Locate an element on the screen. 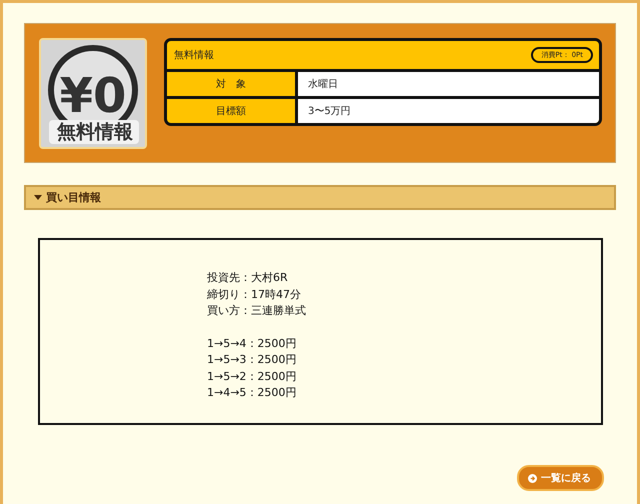  detail-line: 買い方：三連勝単式 is located at coordinates (257, 311).